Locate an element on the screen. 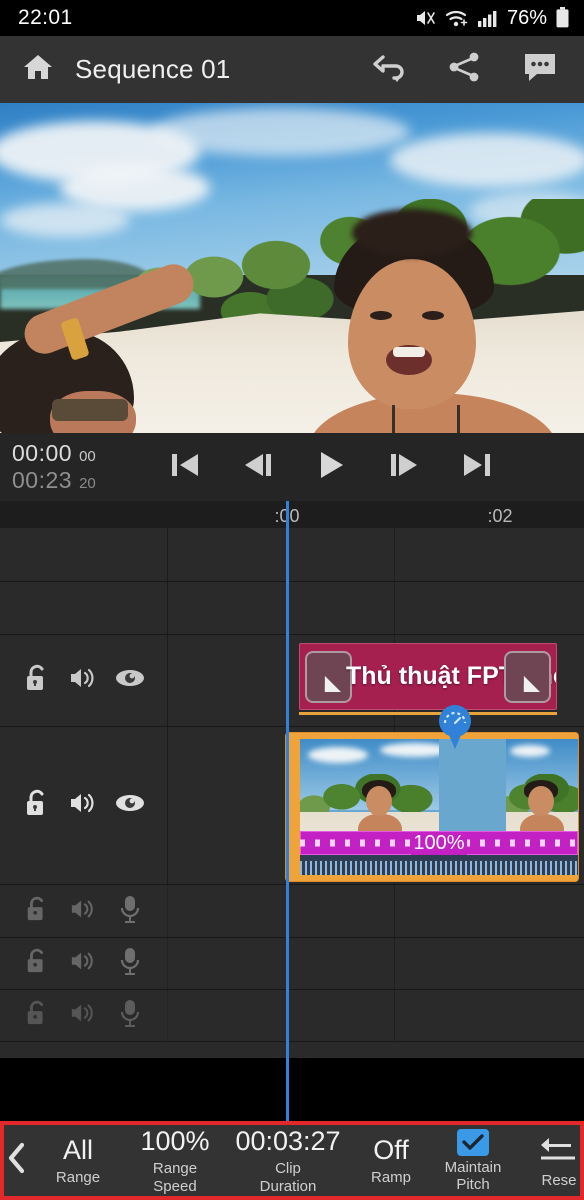 The width and height of the screenshot is (584, 1200). clip-duration-control: 00:03:27 Clip Duration is located at coordinates (288, 1160).